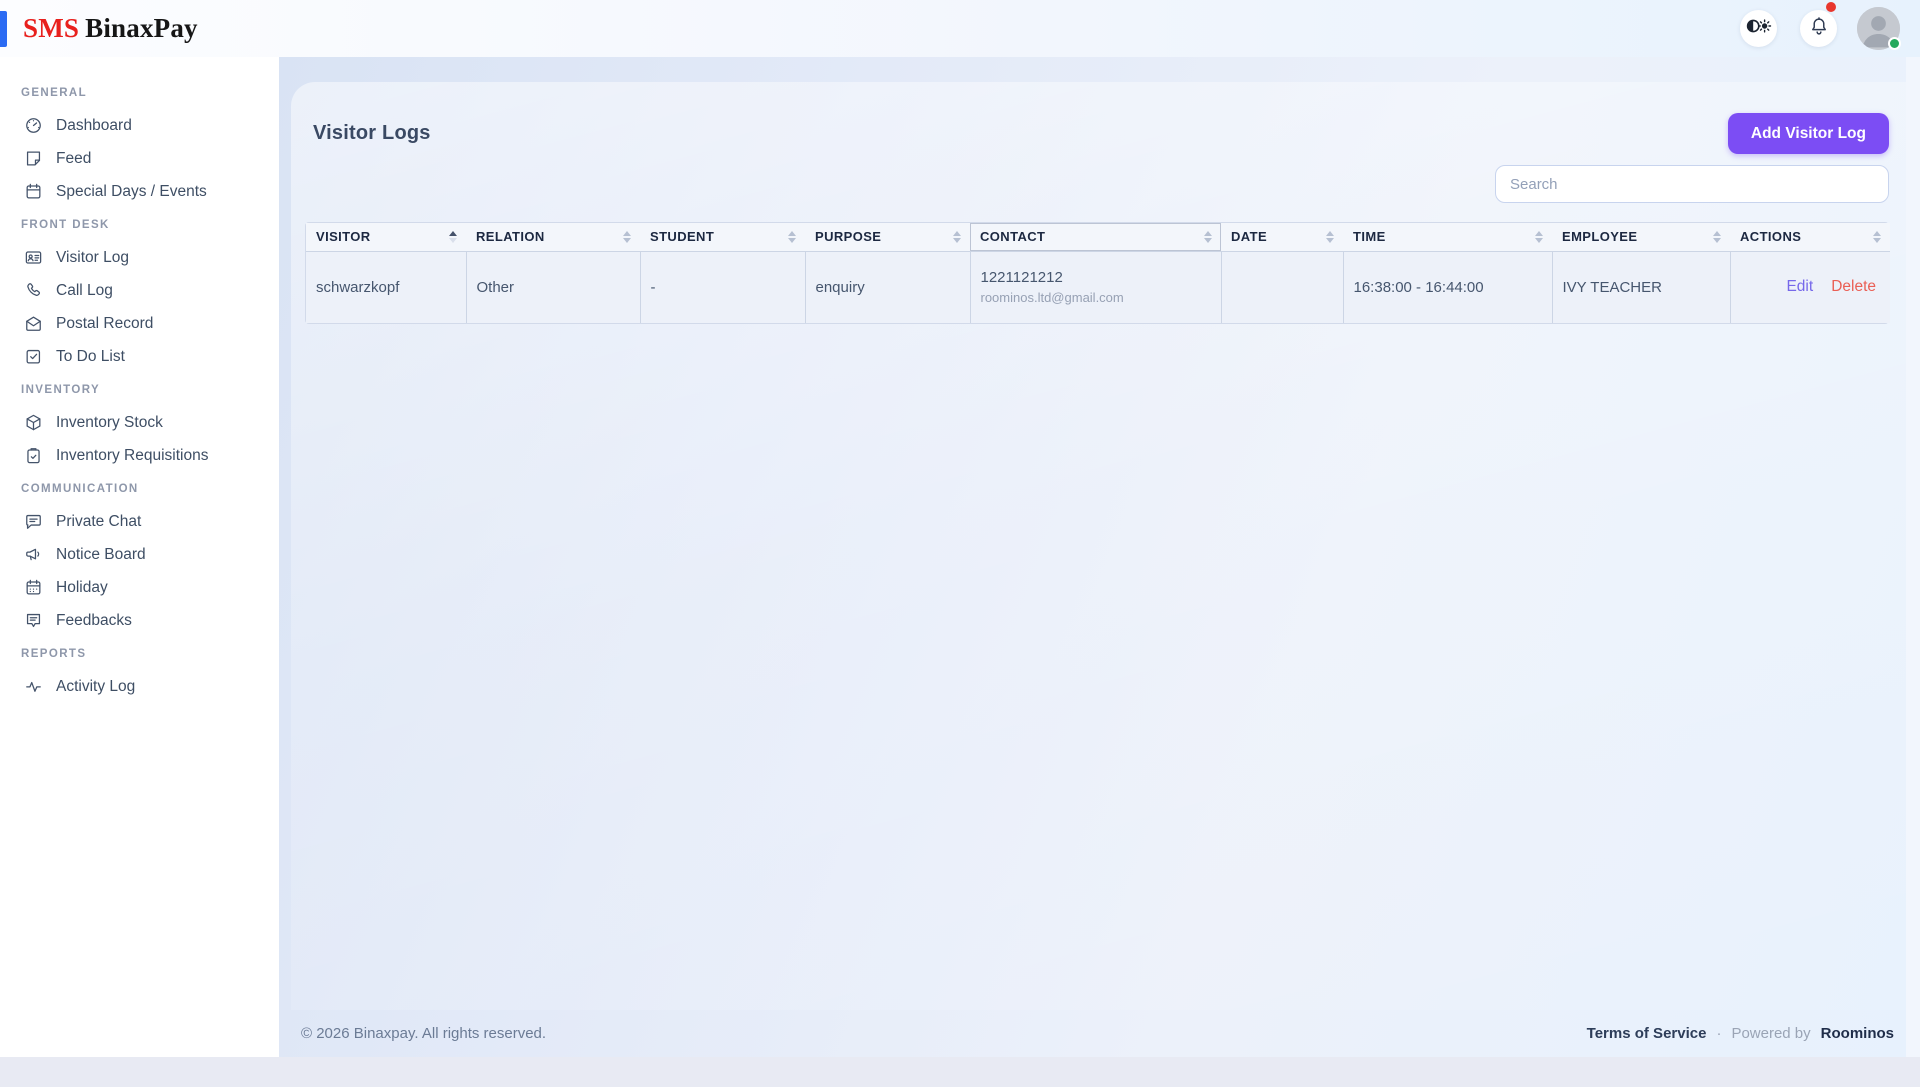  What do you see at coordinates (1021, 278) in the screenshot?
I see `contact-phone: 1221121212` at bounding box center [1021, 278].